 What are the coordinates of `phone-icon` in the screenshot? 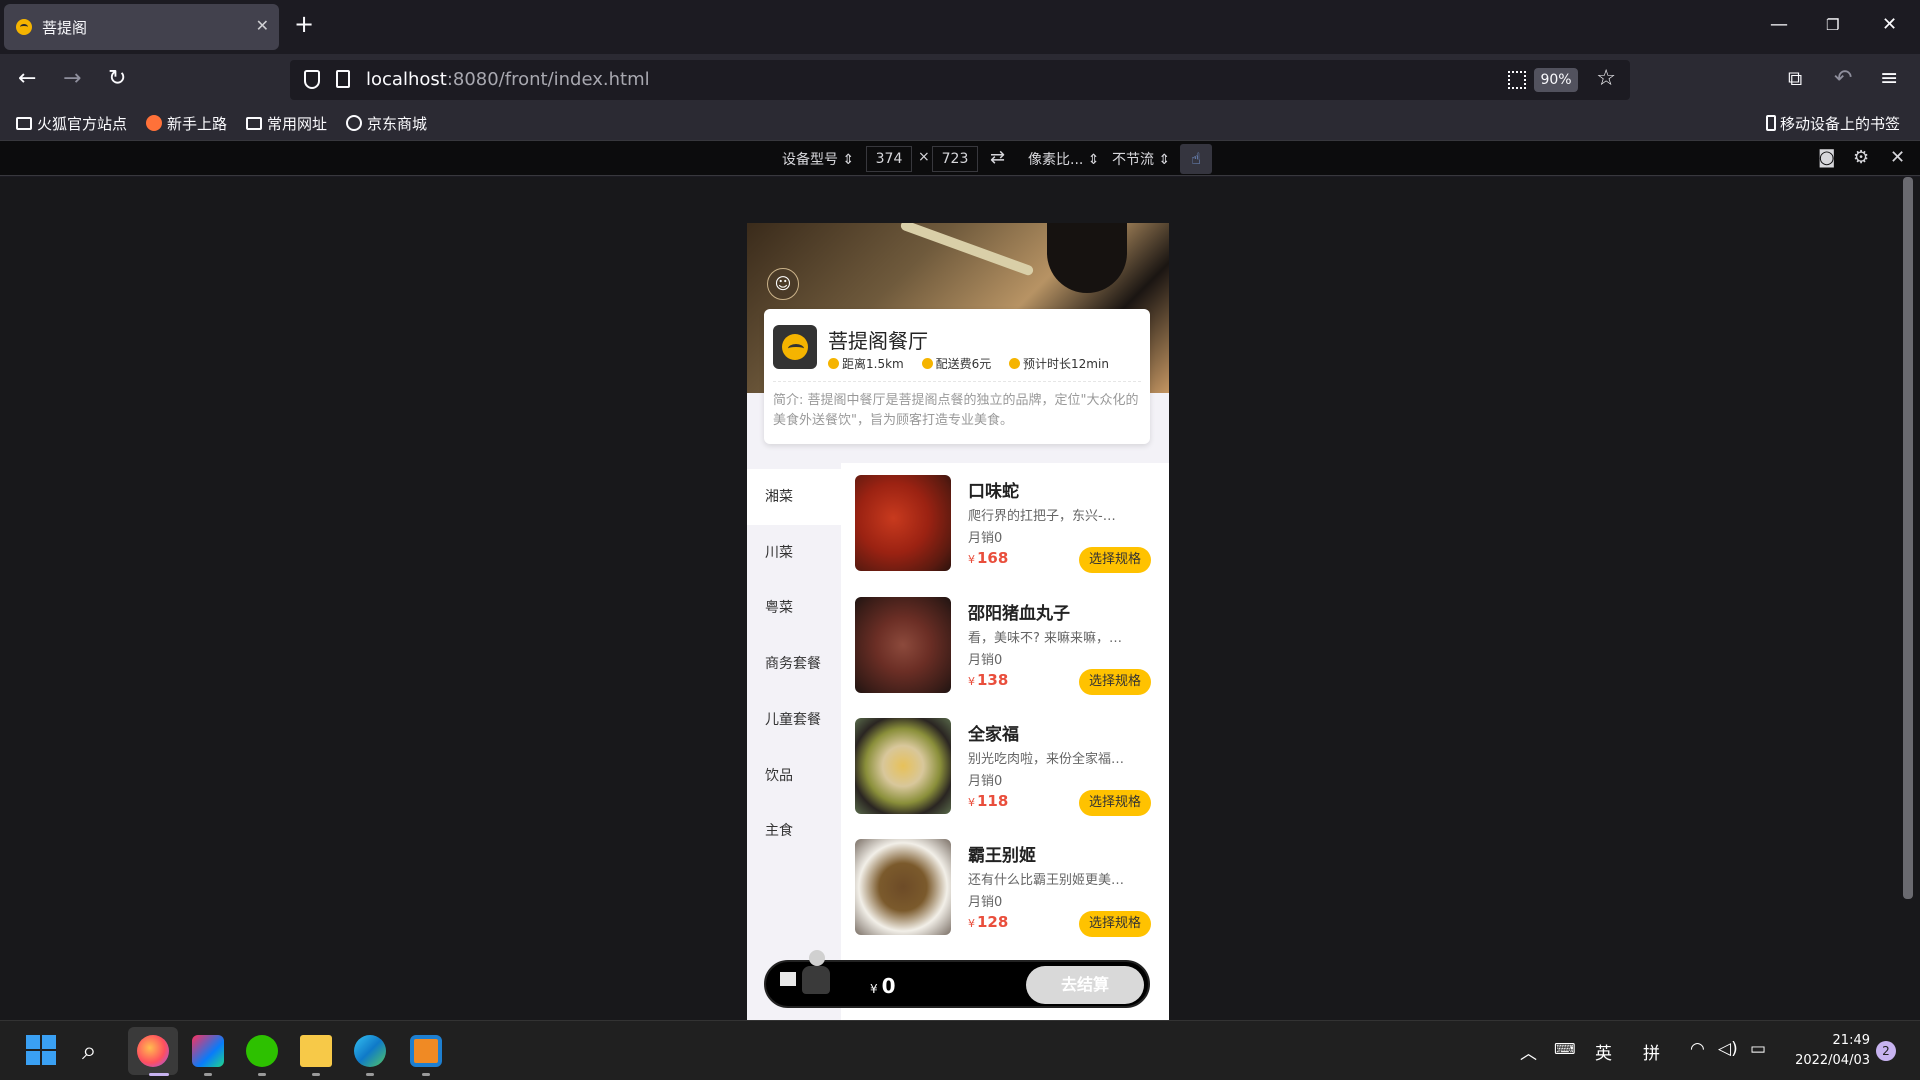 It's located at (1771, 123).